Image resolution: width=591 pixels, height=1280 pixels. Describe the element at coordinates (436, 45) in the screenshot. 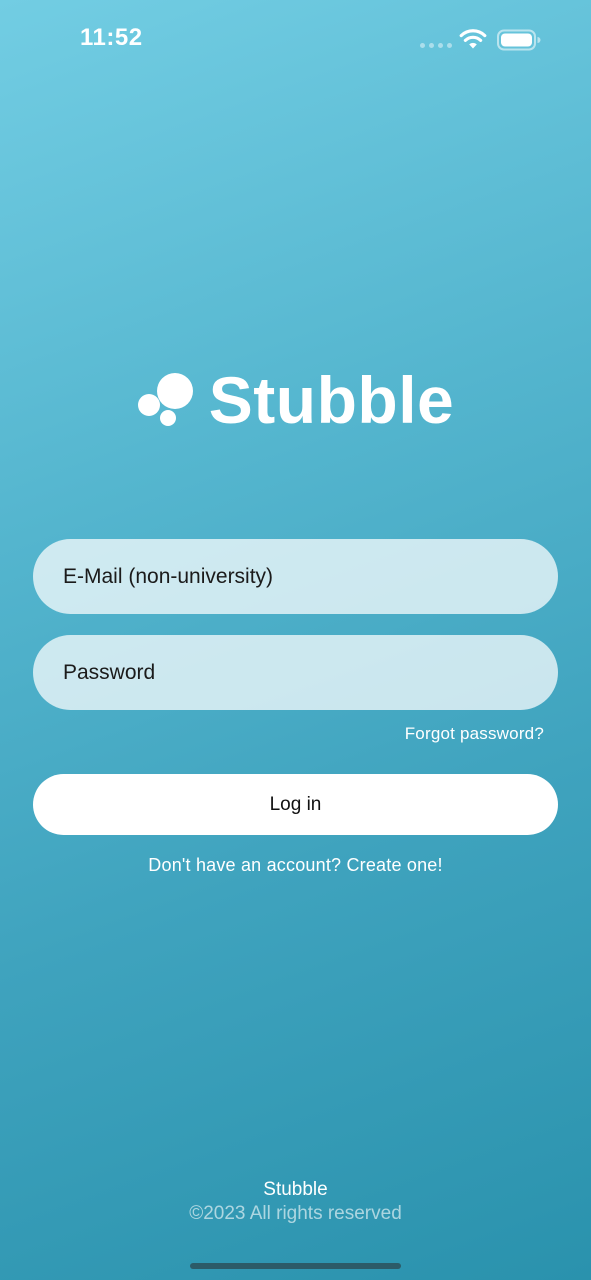

I see `cellular-signal-icon` at that location.